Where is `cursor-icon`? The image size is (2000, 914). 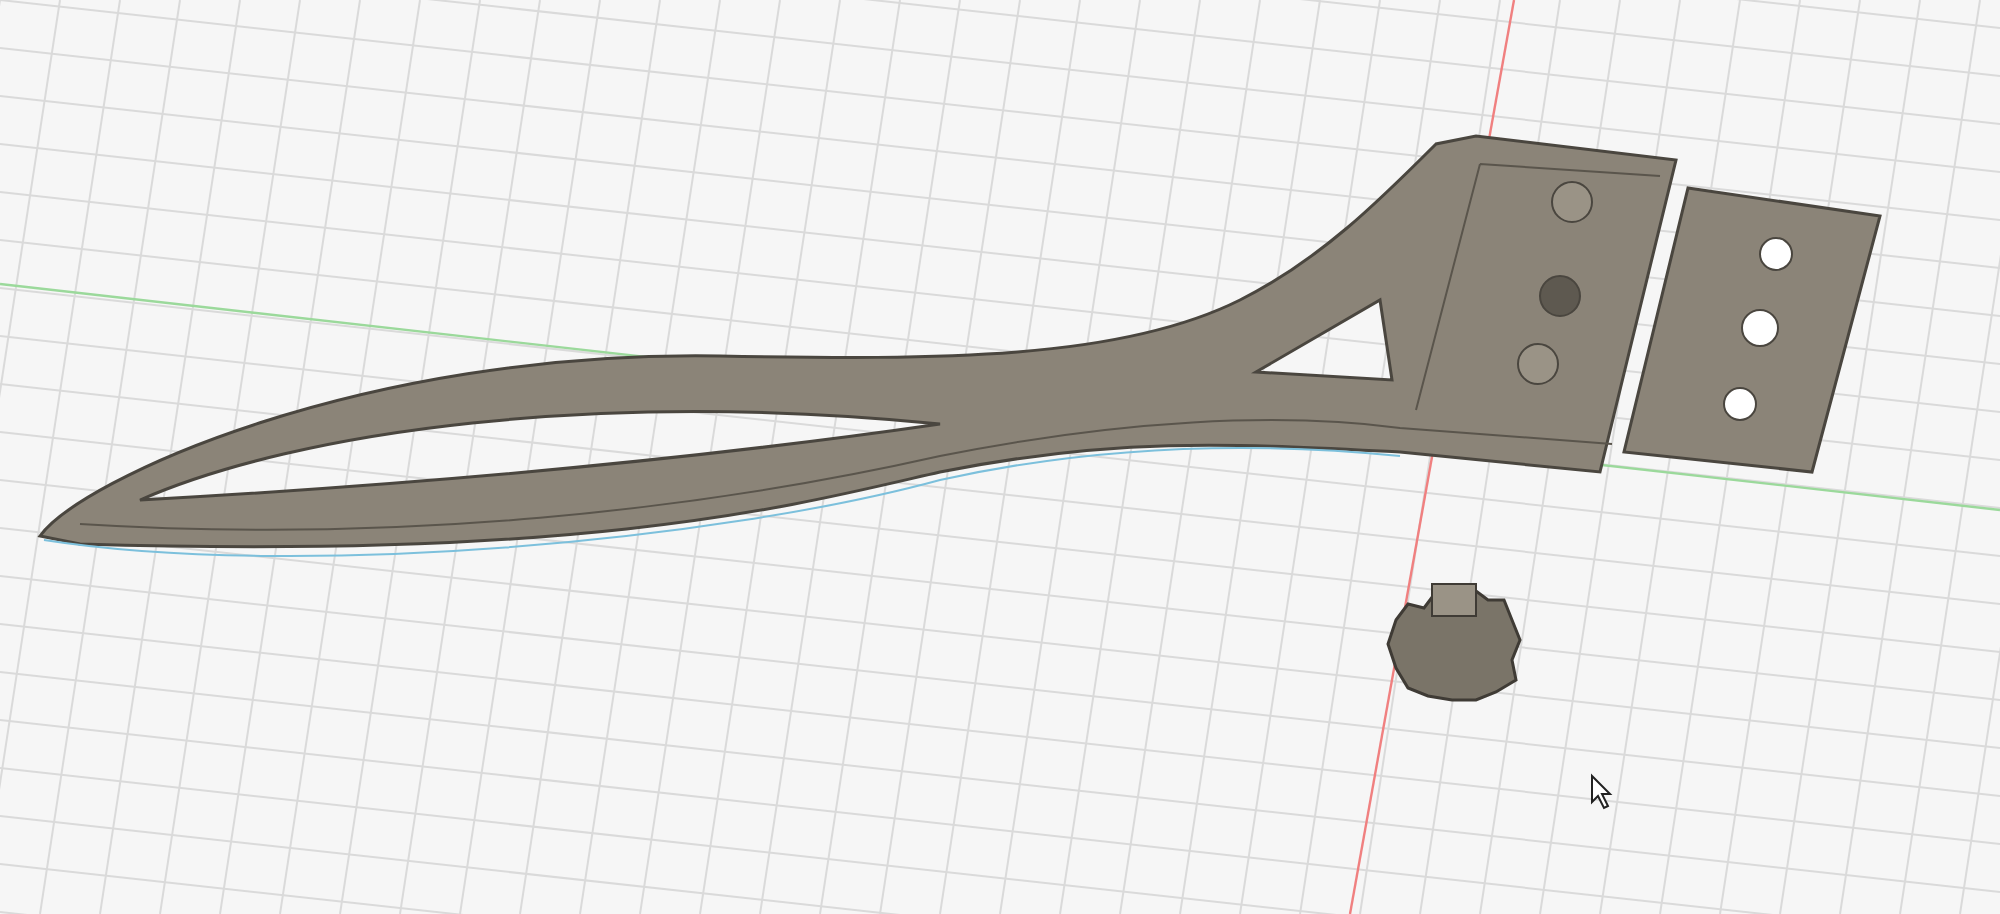 cursor-icon is located at coordinates (1602, 791).